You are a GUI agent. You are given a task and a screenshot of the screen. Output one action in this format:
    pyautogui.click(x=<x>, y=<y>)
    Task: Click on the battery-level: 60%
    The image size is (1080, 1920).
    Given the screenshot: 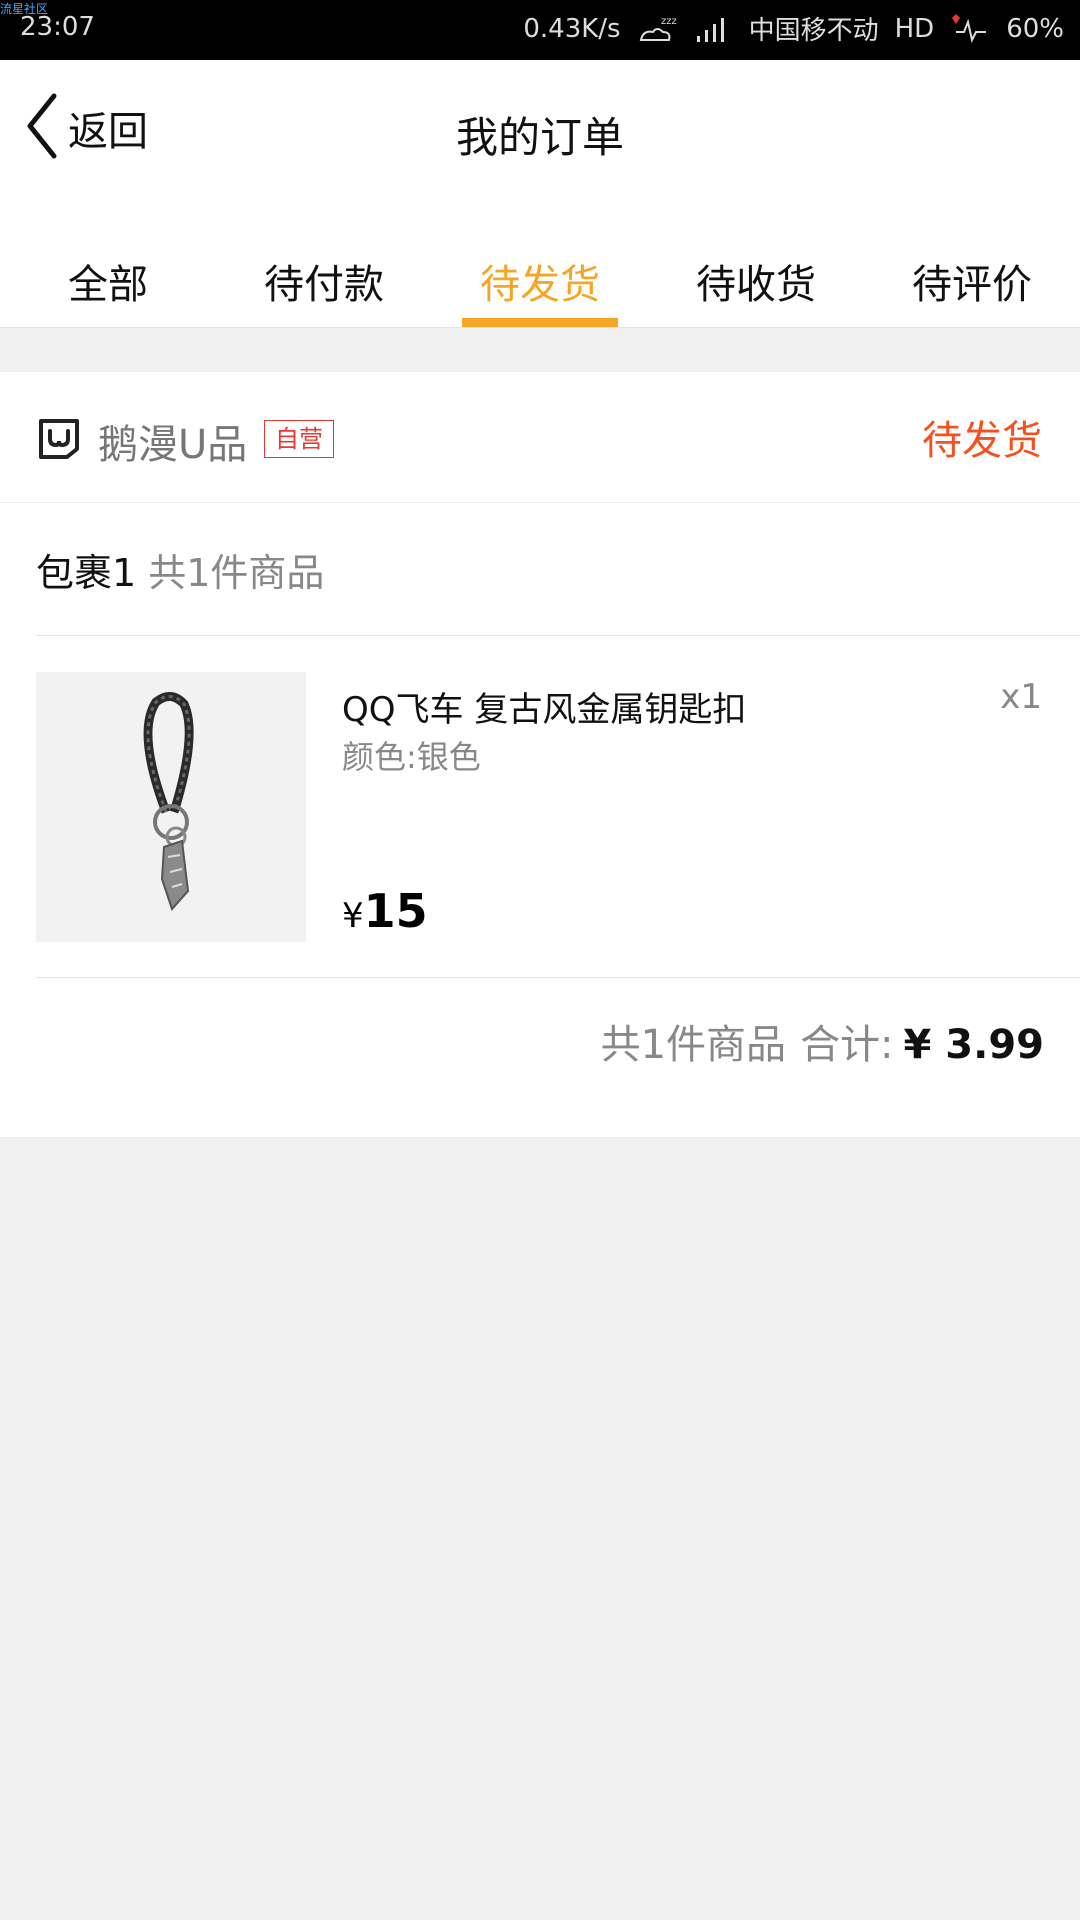 What is the action you would take?
    pyautogui.click(x=1035, y=28)
    